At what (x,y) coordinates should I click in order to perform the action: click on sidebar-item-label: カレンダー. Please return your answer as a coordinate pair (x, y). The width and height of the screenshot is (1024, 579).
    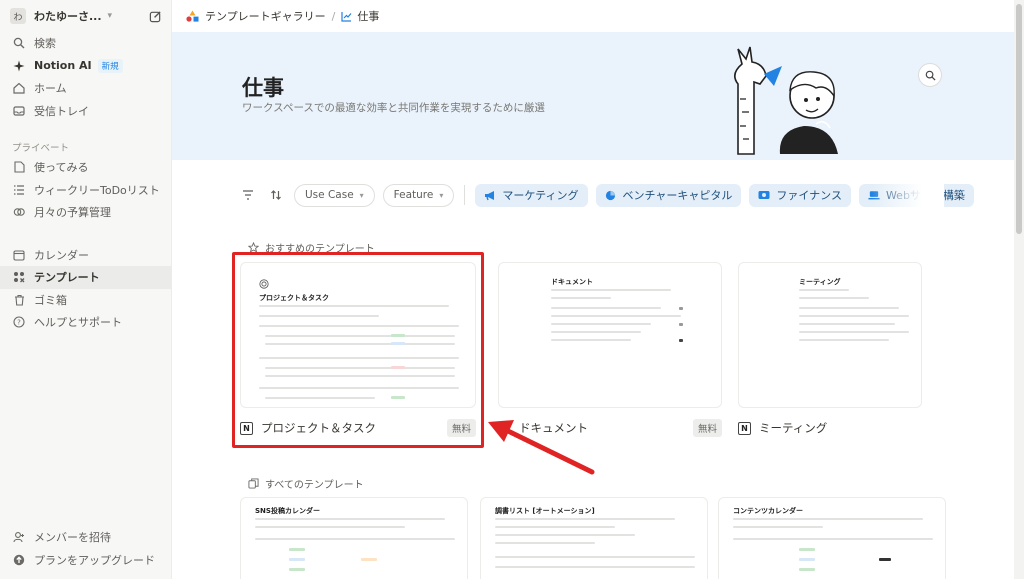
    Looking at the image, I should click on (61, 255).